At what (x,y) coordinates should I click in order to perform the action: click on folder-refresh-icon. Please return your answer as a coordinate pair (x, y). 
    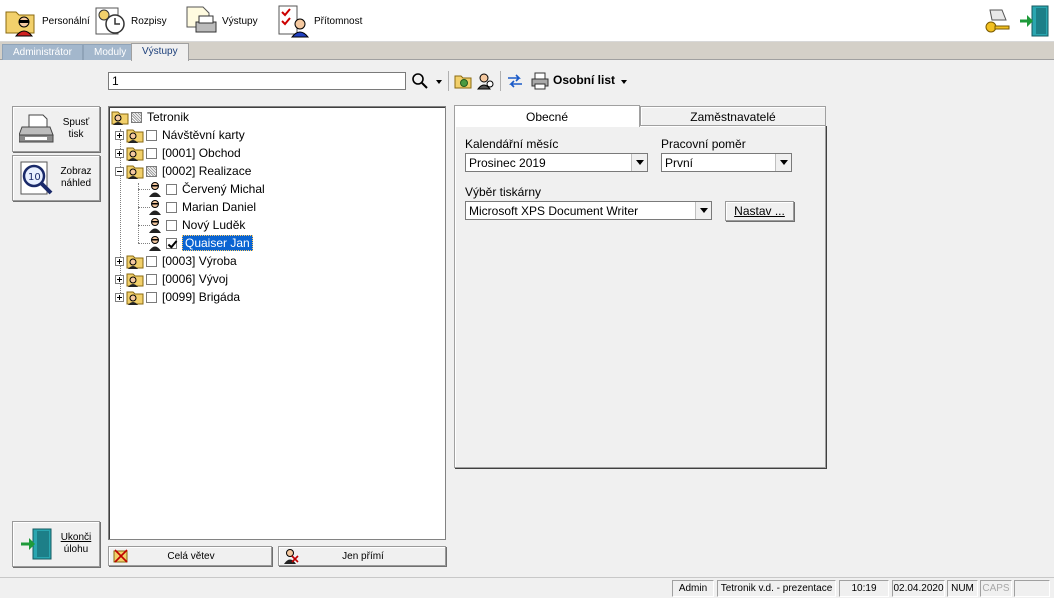
    Looking at the image, I should click on (463, 81).